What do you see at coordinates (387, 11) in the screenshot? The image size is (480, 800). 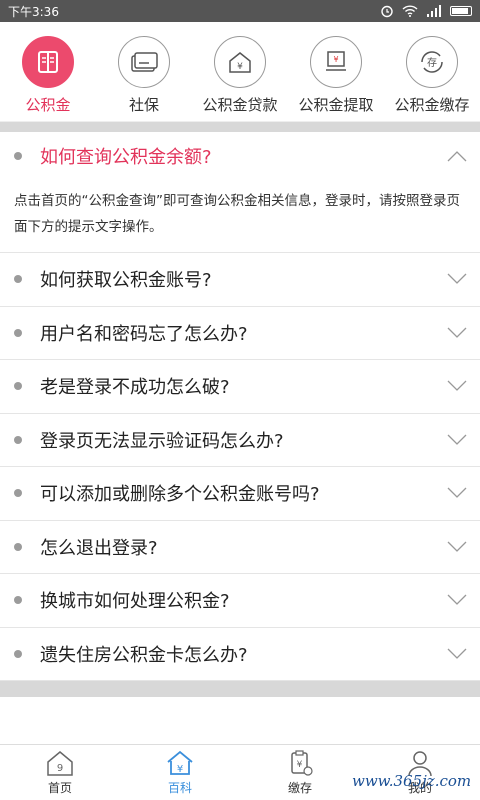 I see `alarm-icon` at bounding box center [387, 11].